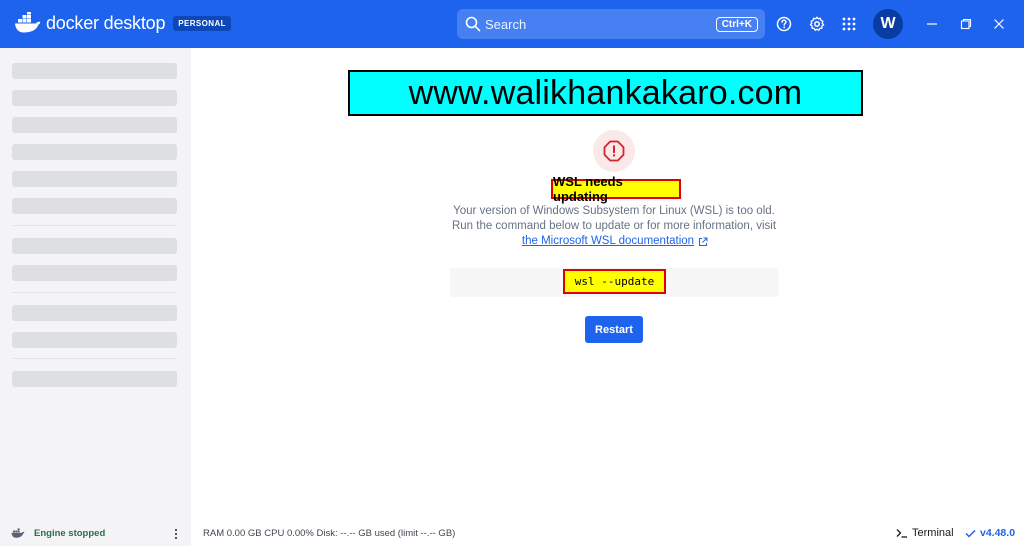 The height and width of the screenshot is (546, 1024). What do you see at coordinates (901, 533) in the screenshot?
I see `terminal-icon` at bounding box center [901, 533].